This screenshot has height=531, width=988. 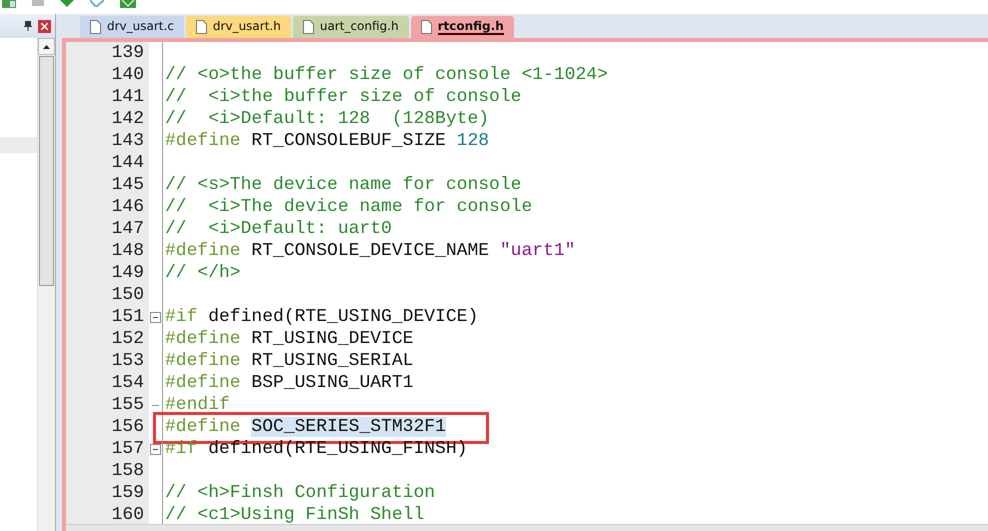 I want to click on code-line: // <h>Finsh Configuration, so click(x=300, y=493).